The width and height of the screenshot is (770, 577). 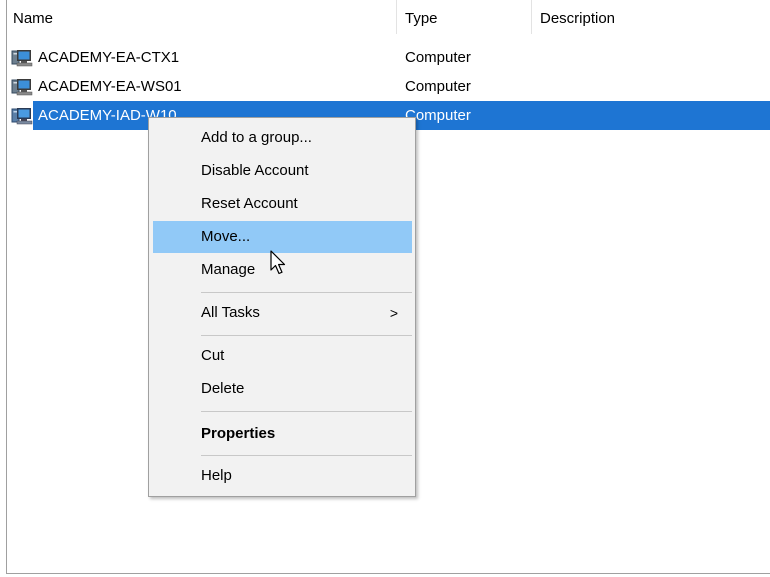 What do you see at coordinates (202, 57) in the screenshot?
I see `row-name-cell: ACADEMY-EA-CTX1` at bounding box center [202, 57].